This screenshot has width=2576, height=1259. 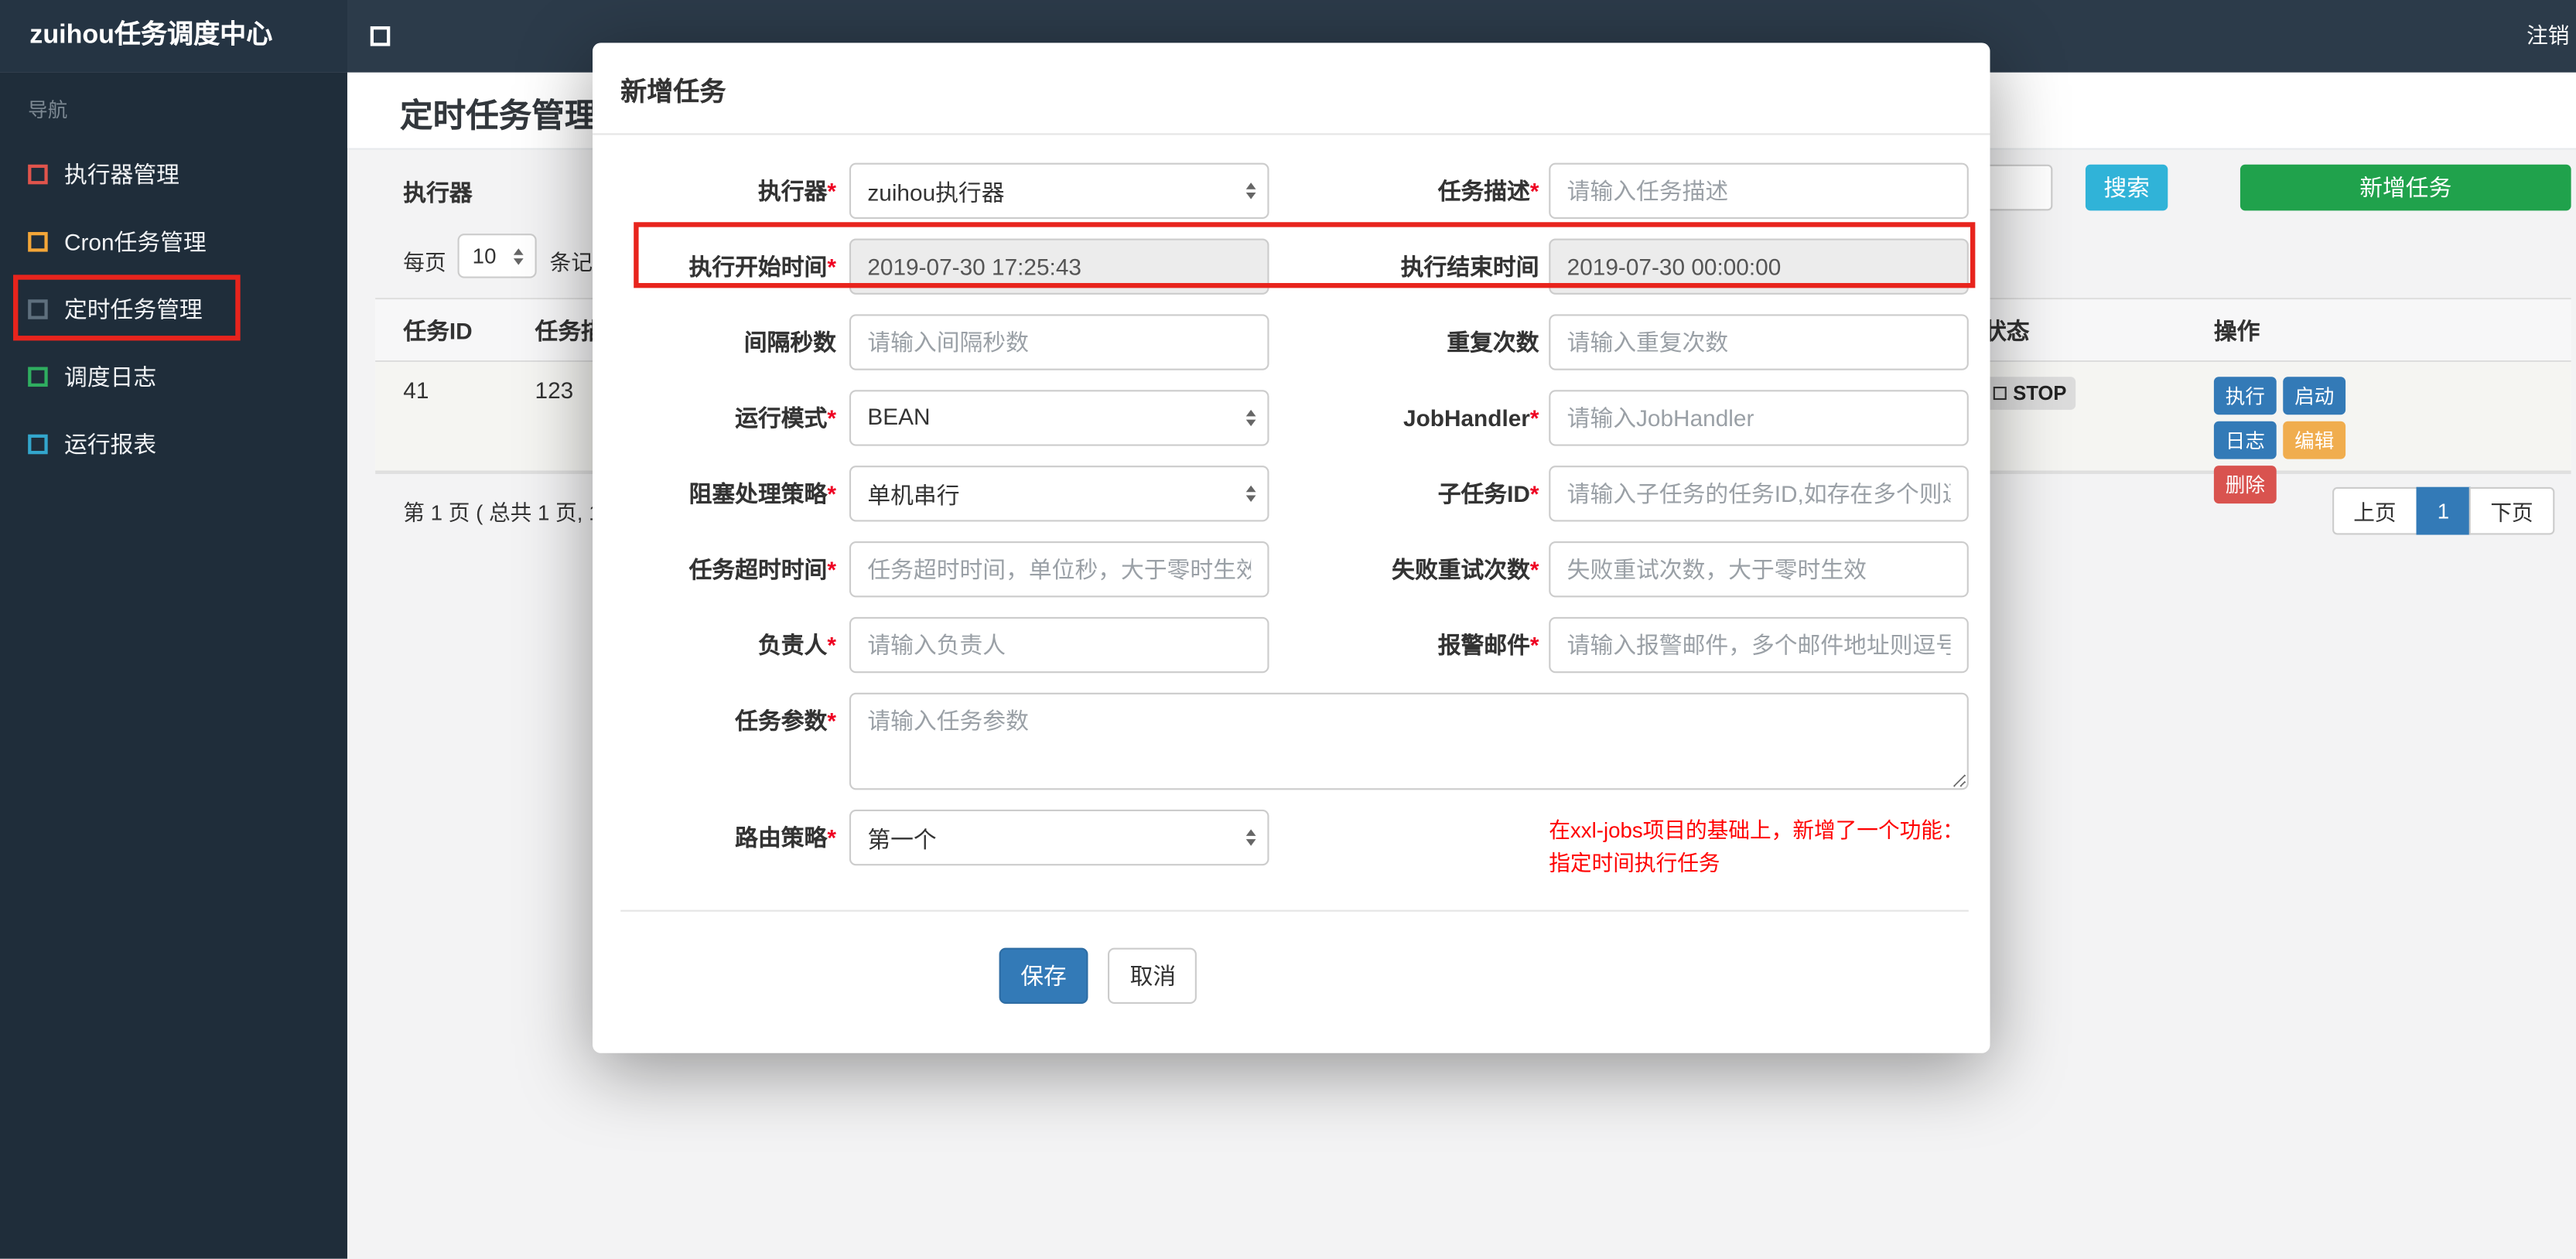 What do you see at coordinates (2314, 440) in the screenshot?
I see `edit-button: 编辑` at bounding box center [2314, 440].